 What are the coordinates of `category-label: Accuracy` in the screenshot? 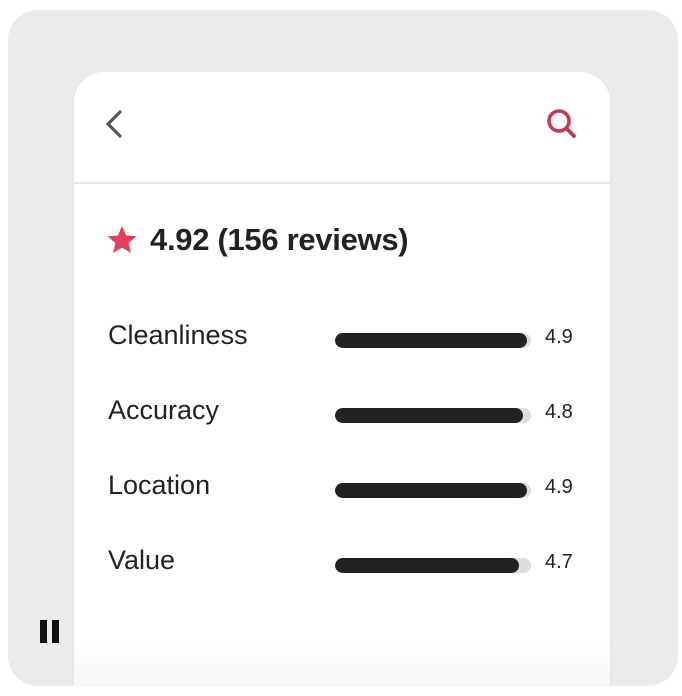 It's located at (164, 410).